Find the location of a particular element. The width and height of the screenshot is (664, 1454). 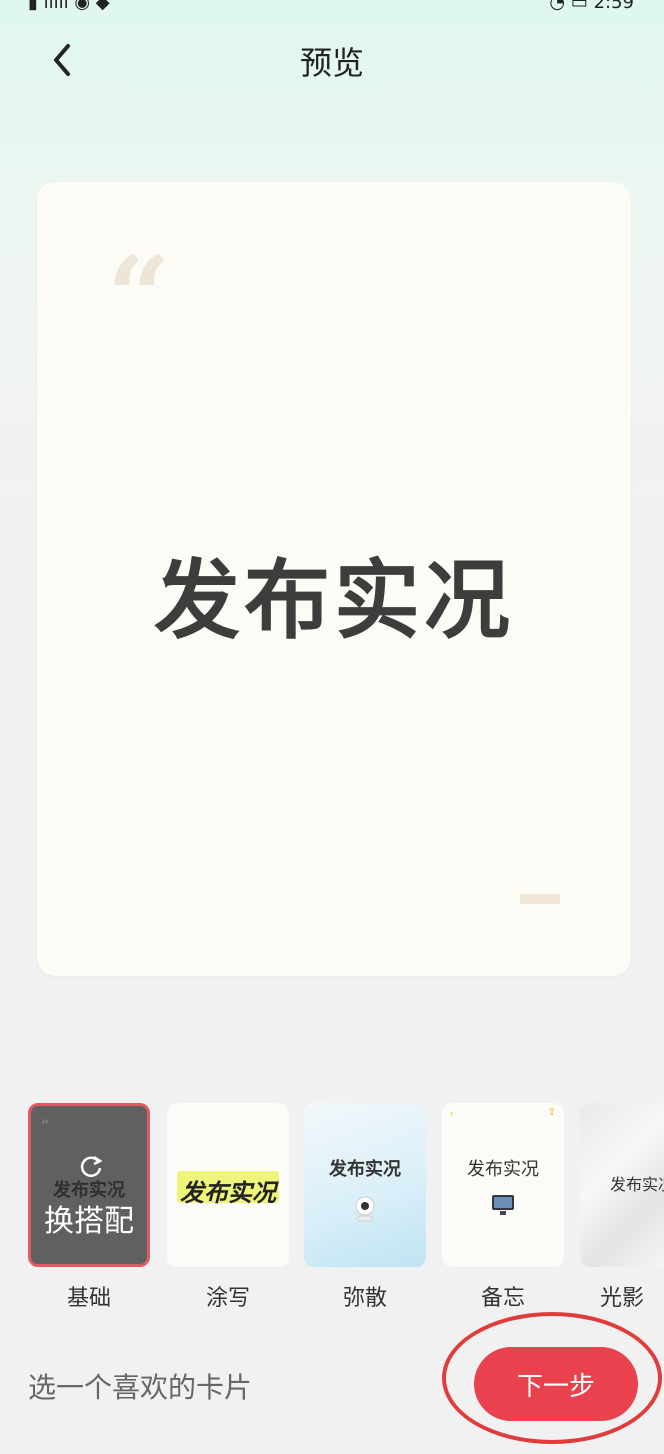

thumb-label-light-shadow: 光影 is located at coordinates (622, 1298).